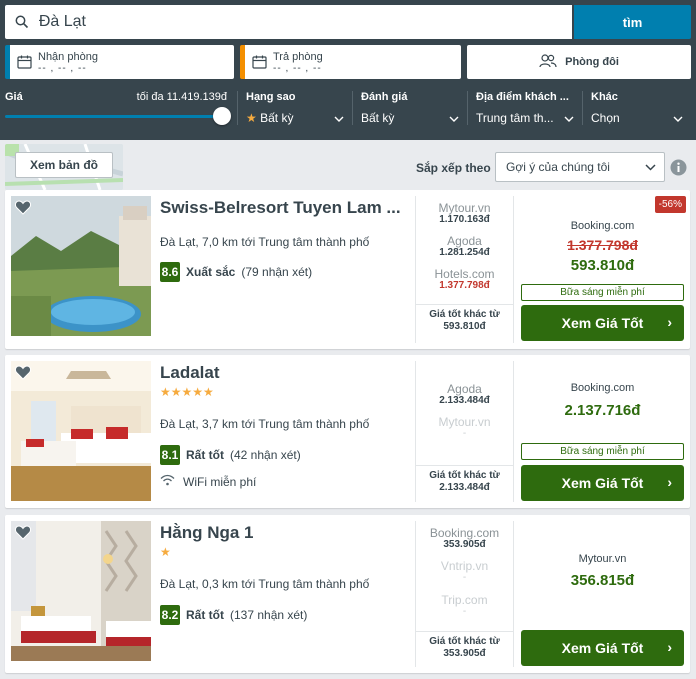 The image size is (696, 679). Describe the element at coordinates (222, 116) in the screenshot. I see `price-slider-handle` at that location.